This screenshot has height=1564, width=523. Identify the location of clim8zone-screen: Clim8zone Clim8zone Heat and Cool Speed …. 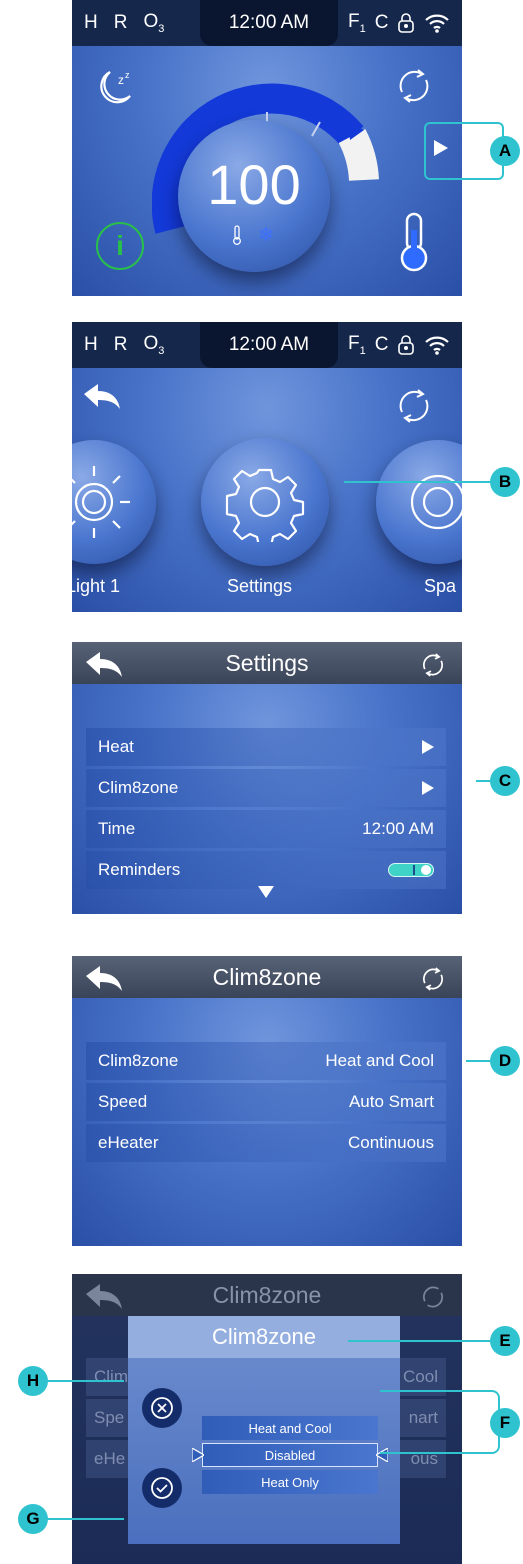
(267, 1101).